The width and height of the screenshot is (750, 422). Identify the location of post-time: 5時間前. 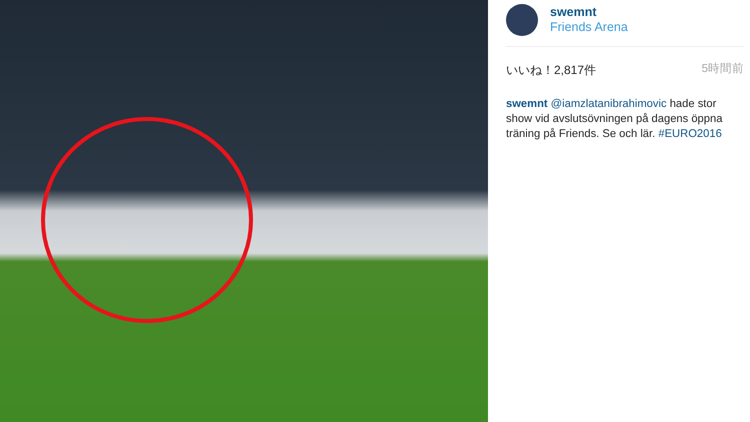
(723, 70).